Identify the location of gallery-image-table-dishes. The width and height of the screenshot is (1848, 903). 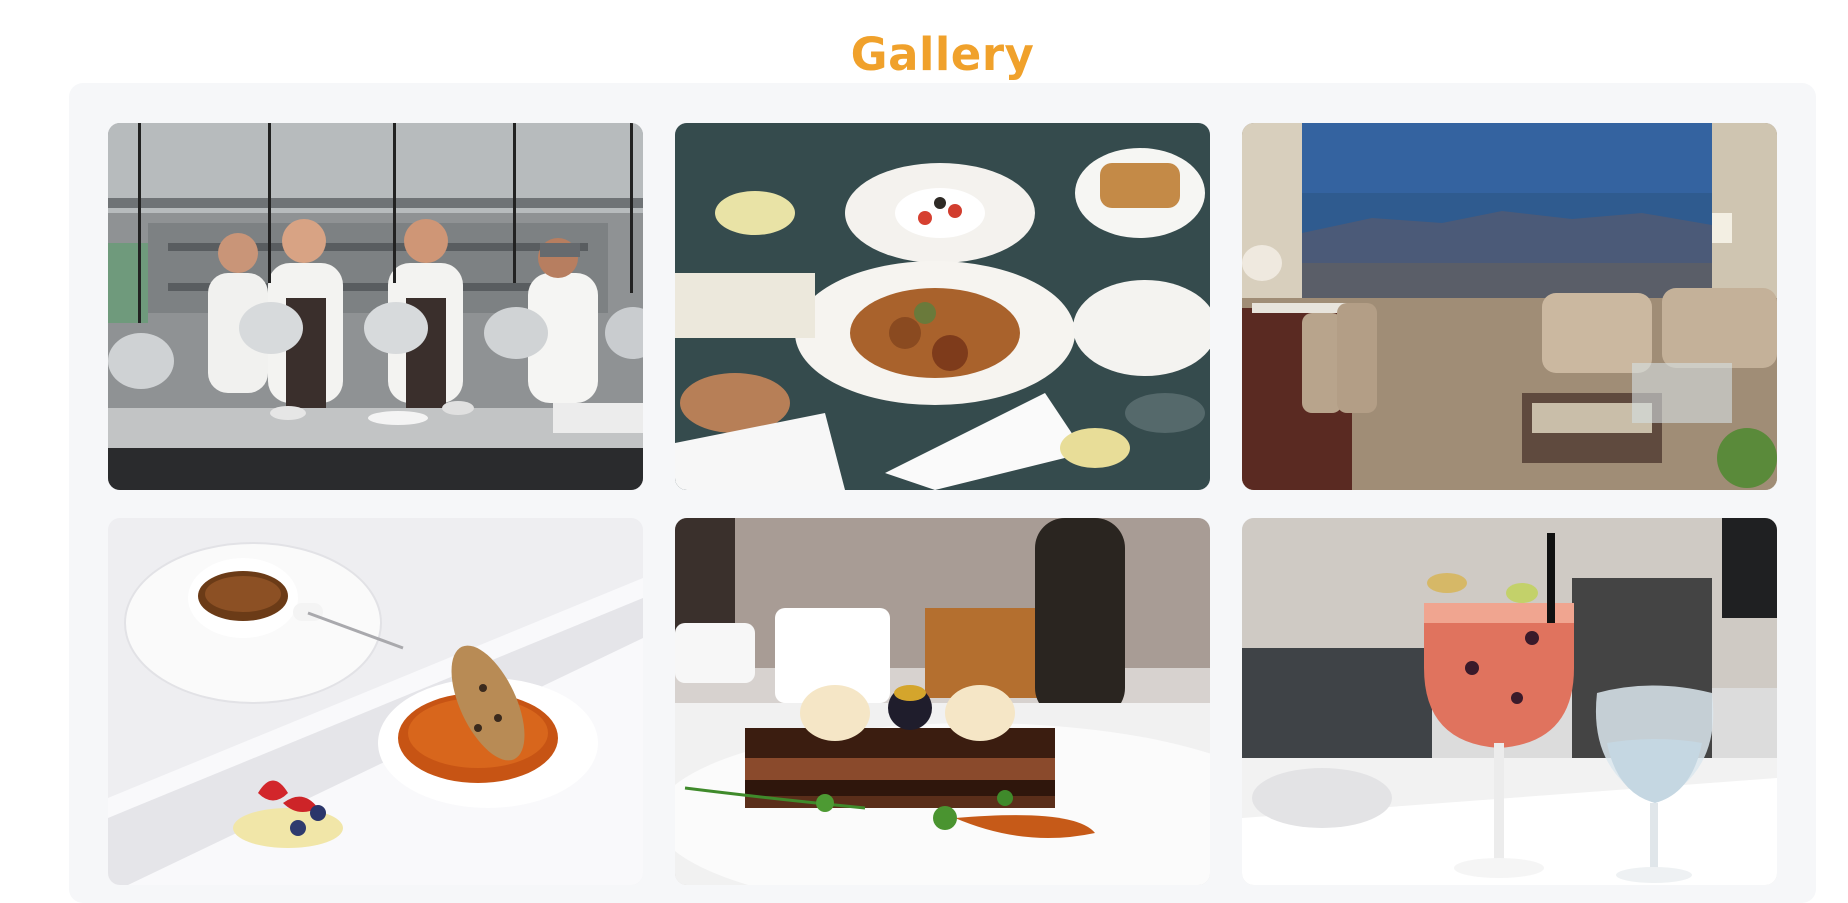
(942, 306).